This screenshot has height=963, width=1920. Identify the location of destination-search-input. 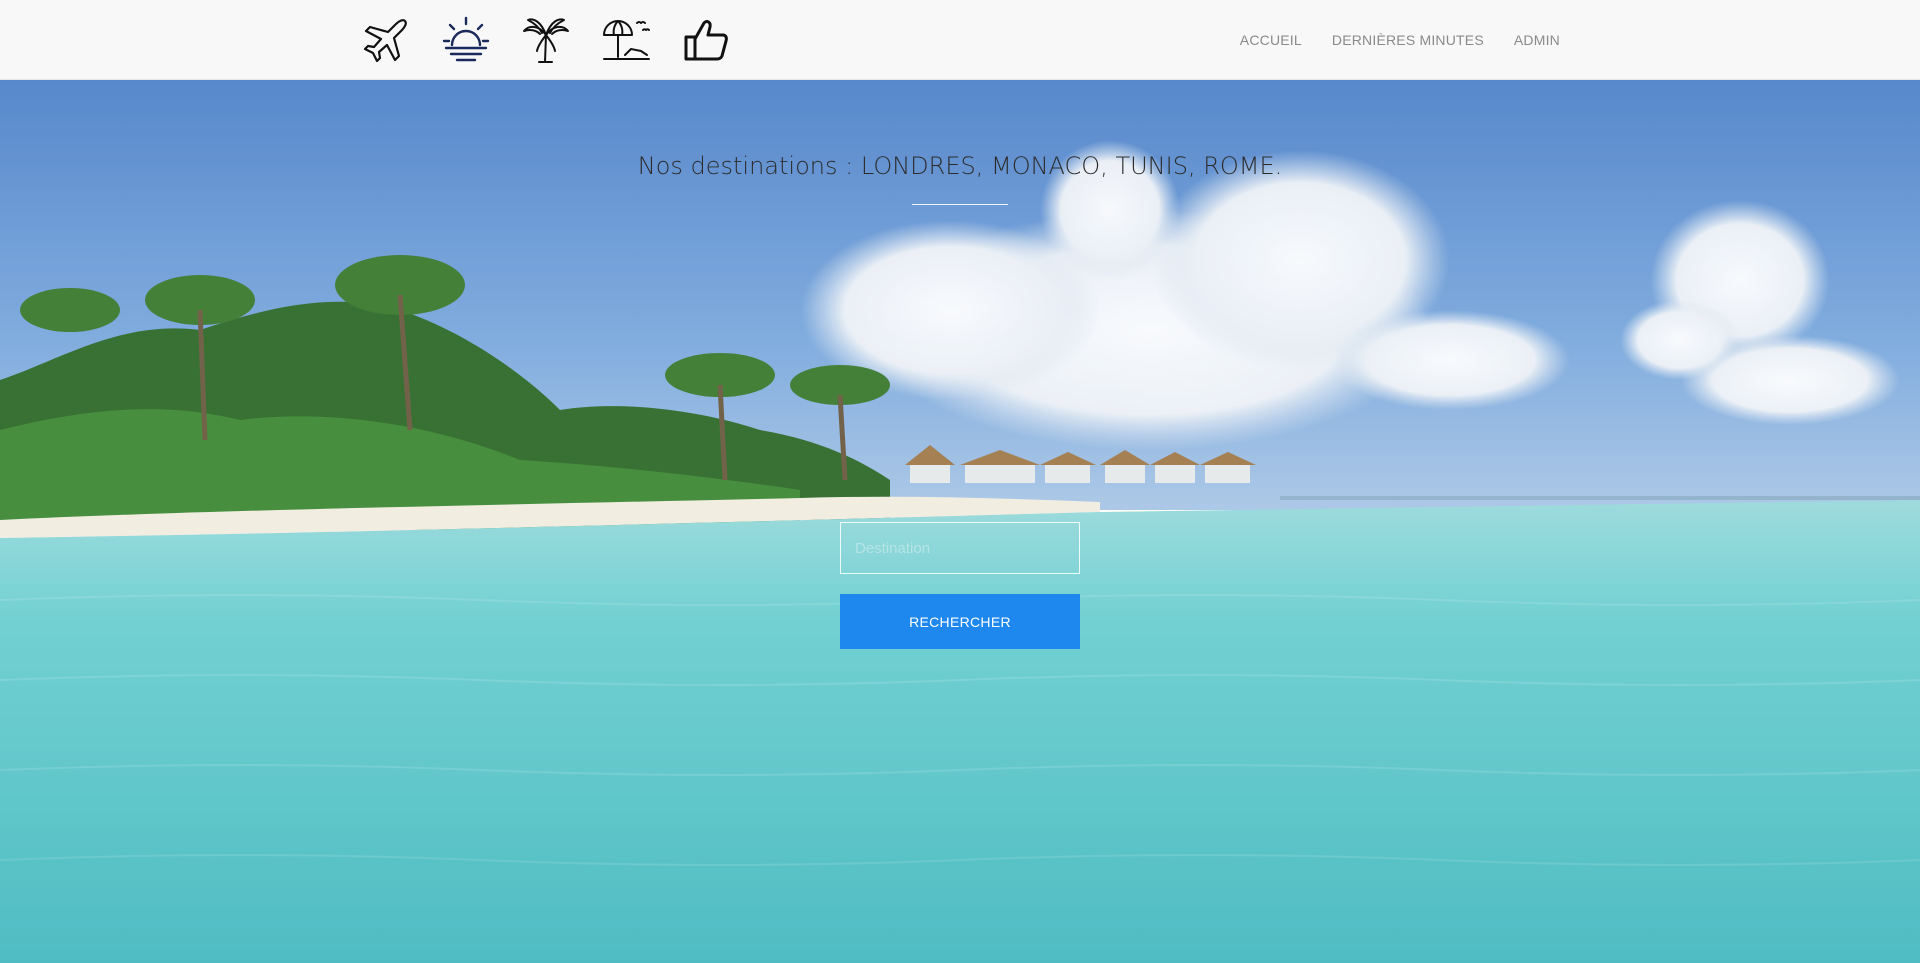
(960, 548).